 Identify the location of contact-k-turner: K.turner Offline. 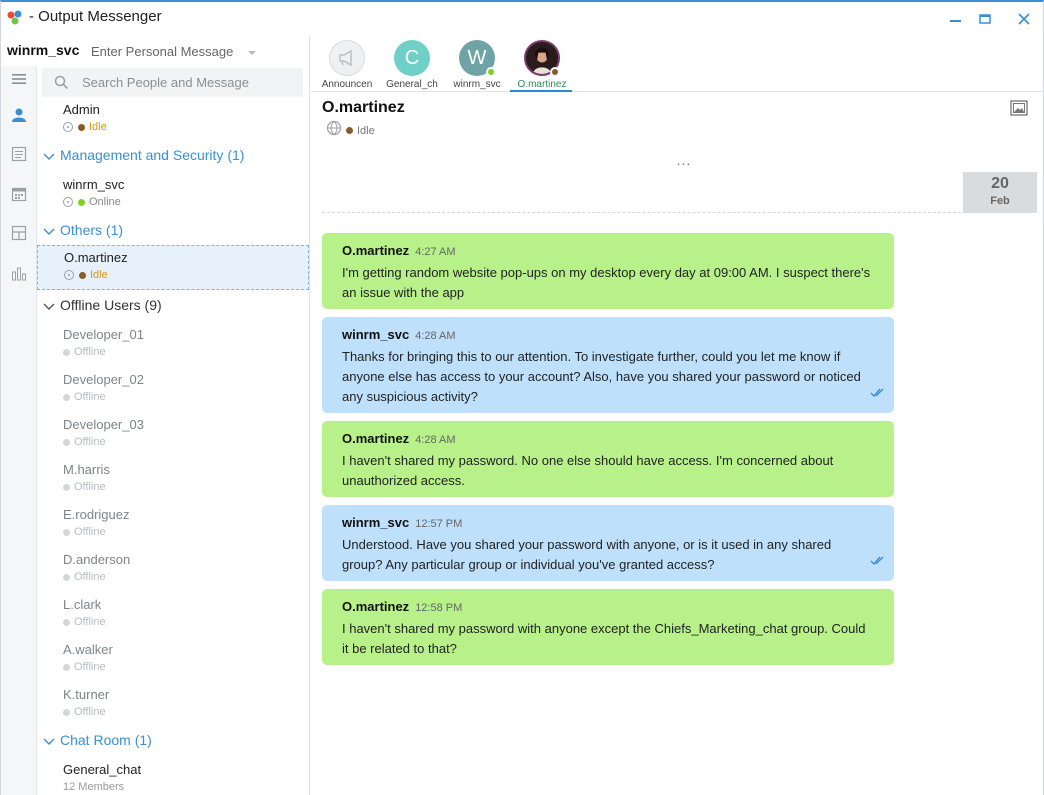
(173, 705).